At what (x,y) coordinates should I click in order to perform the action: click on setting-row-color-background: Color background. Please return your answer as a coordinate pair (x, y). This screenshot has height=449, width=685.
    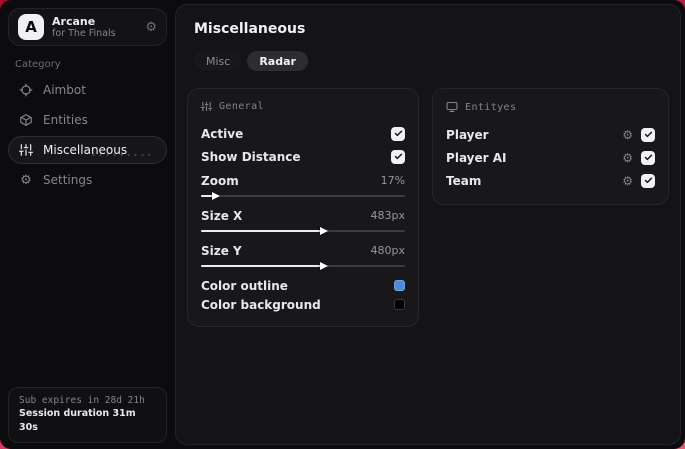
    Looking at the image, I should click on (303, 304).